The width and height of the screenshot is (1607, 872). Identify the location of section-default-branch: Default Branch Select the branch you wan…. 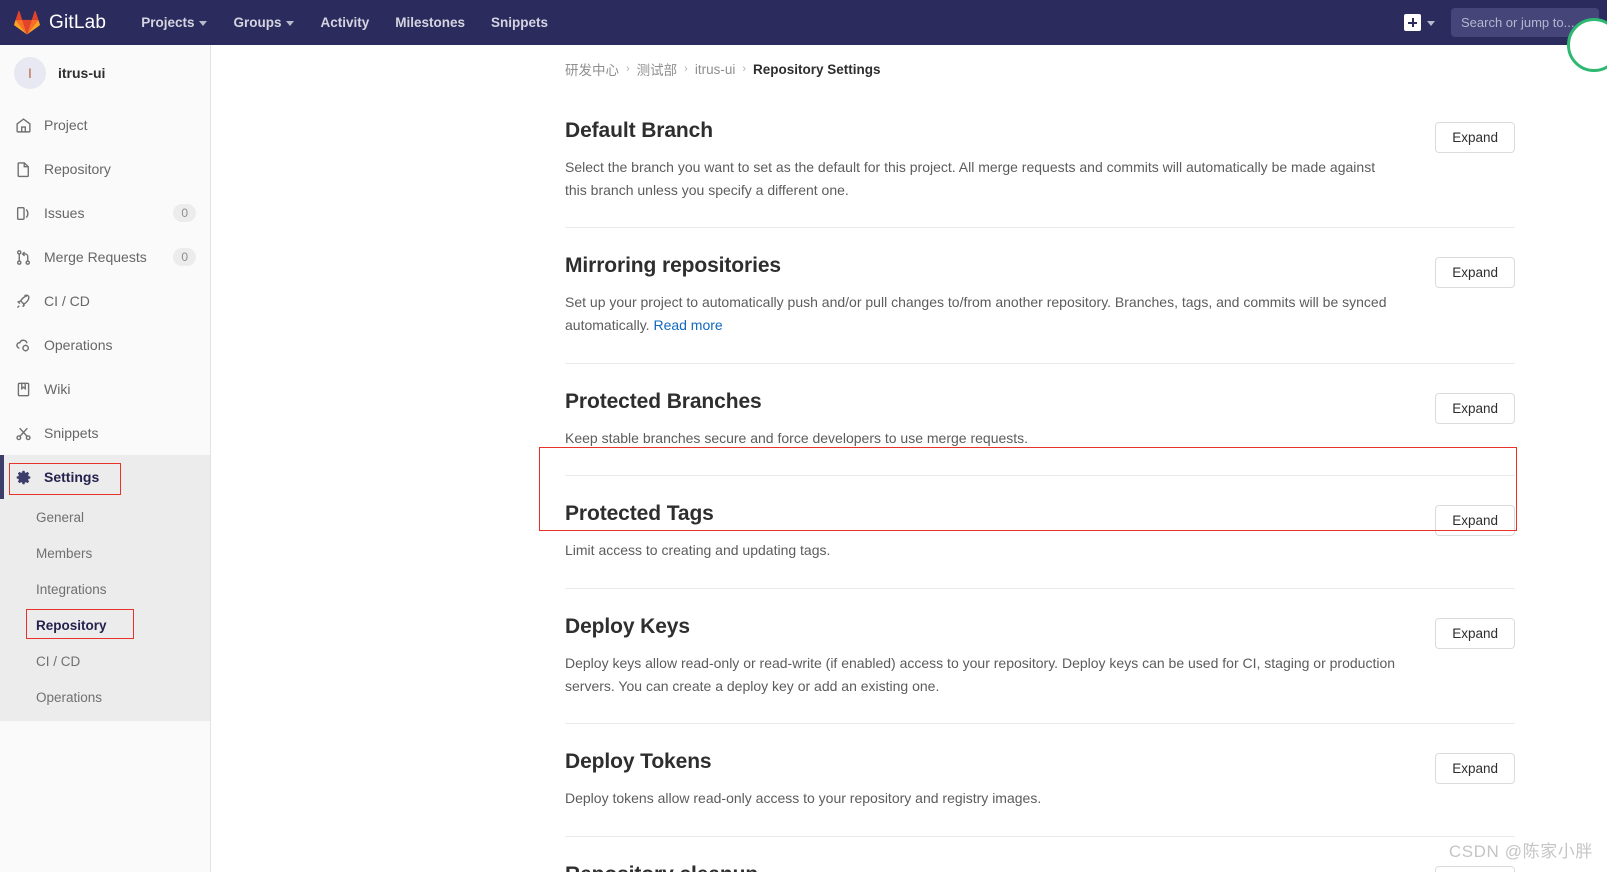
(1040, 161).